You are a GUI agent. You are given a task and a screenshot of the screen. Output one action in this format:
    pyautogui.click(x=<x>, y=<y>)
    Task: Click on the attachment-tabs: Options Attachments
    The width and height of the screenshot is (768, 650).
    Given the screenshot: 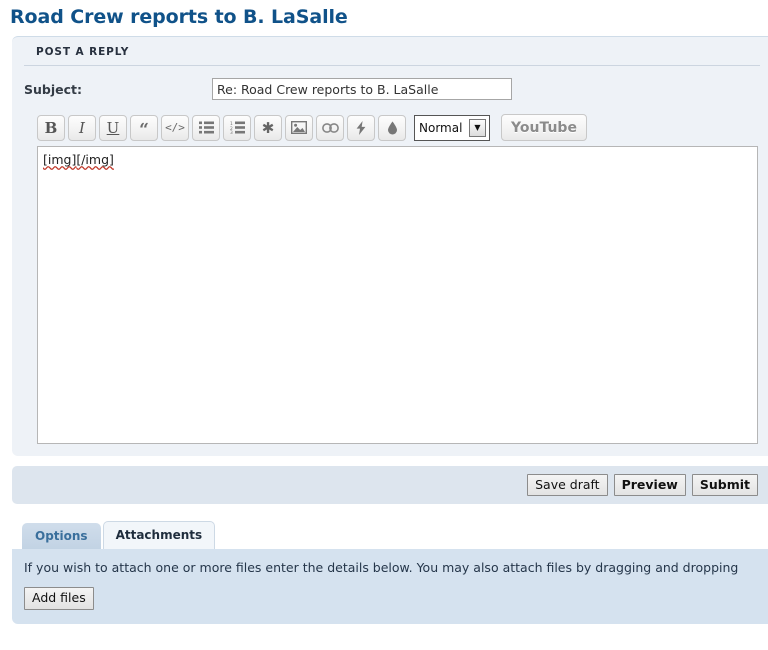 What is the action you would take?
    pyautogui.click(x=395, y=535)
    